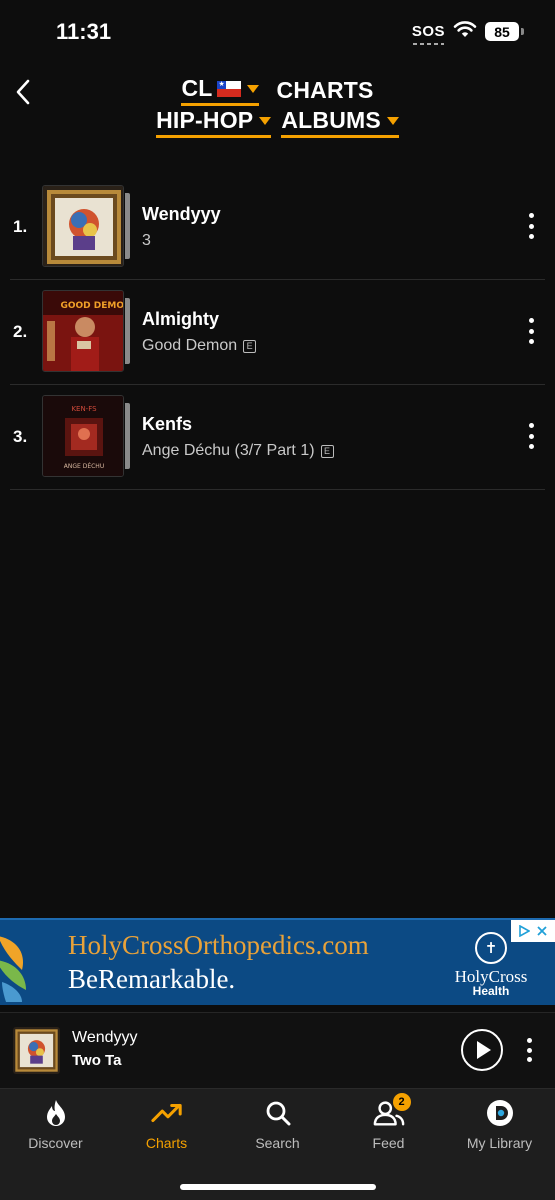 This screenshot has height=1200, width=555. I want to click on album-2-cover-text: GOOD DEMON, so click(92, 306).